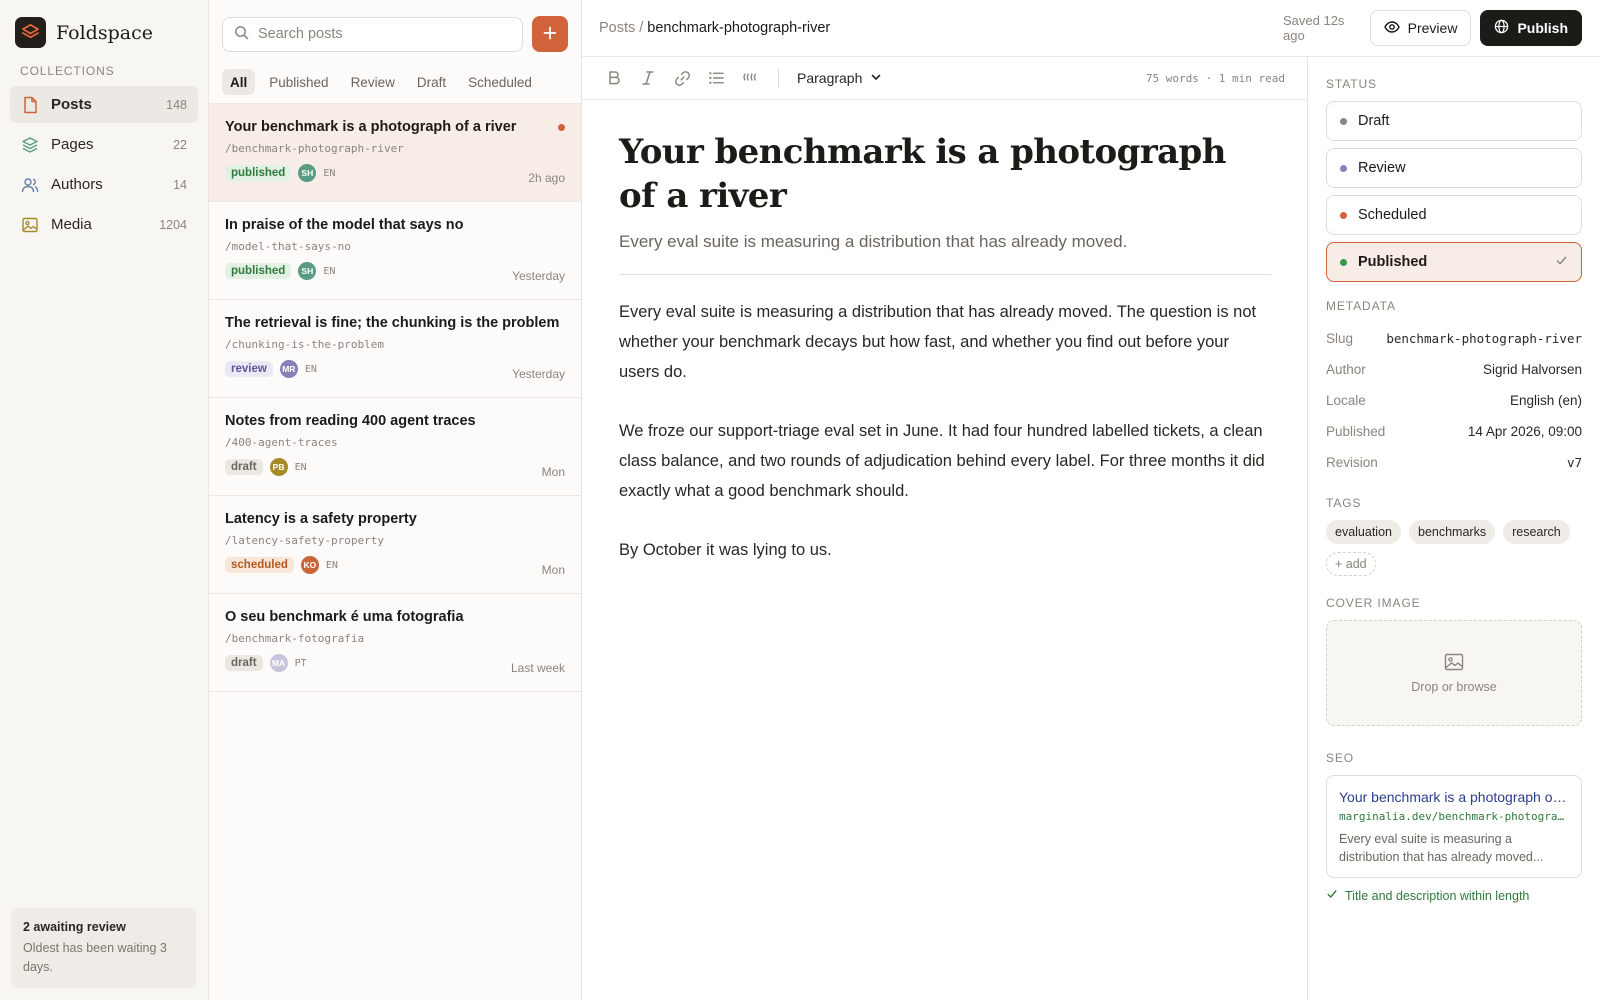 The image size is (1600, 1000). What do you see at coordinates (1373, 603) in the screenshot?
I see `cover-image-label: COVER IMAGE` at bounding box center [1373, 603].